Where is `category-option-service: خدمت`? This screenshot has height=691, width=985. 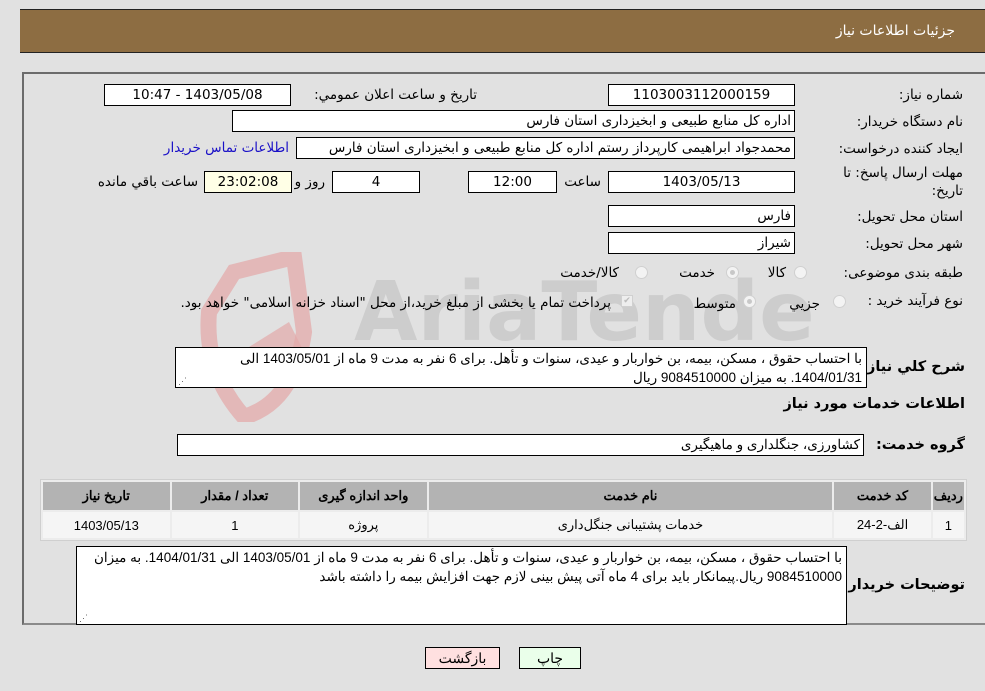 category-option-service: خدمت is located at coordinates (697, 273).